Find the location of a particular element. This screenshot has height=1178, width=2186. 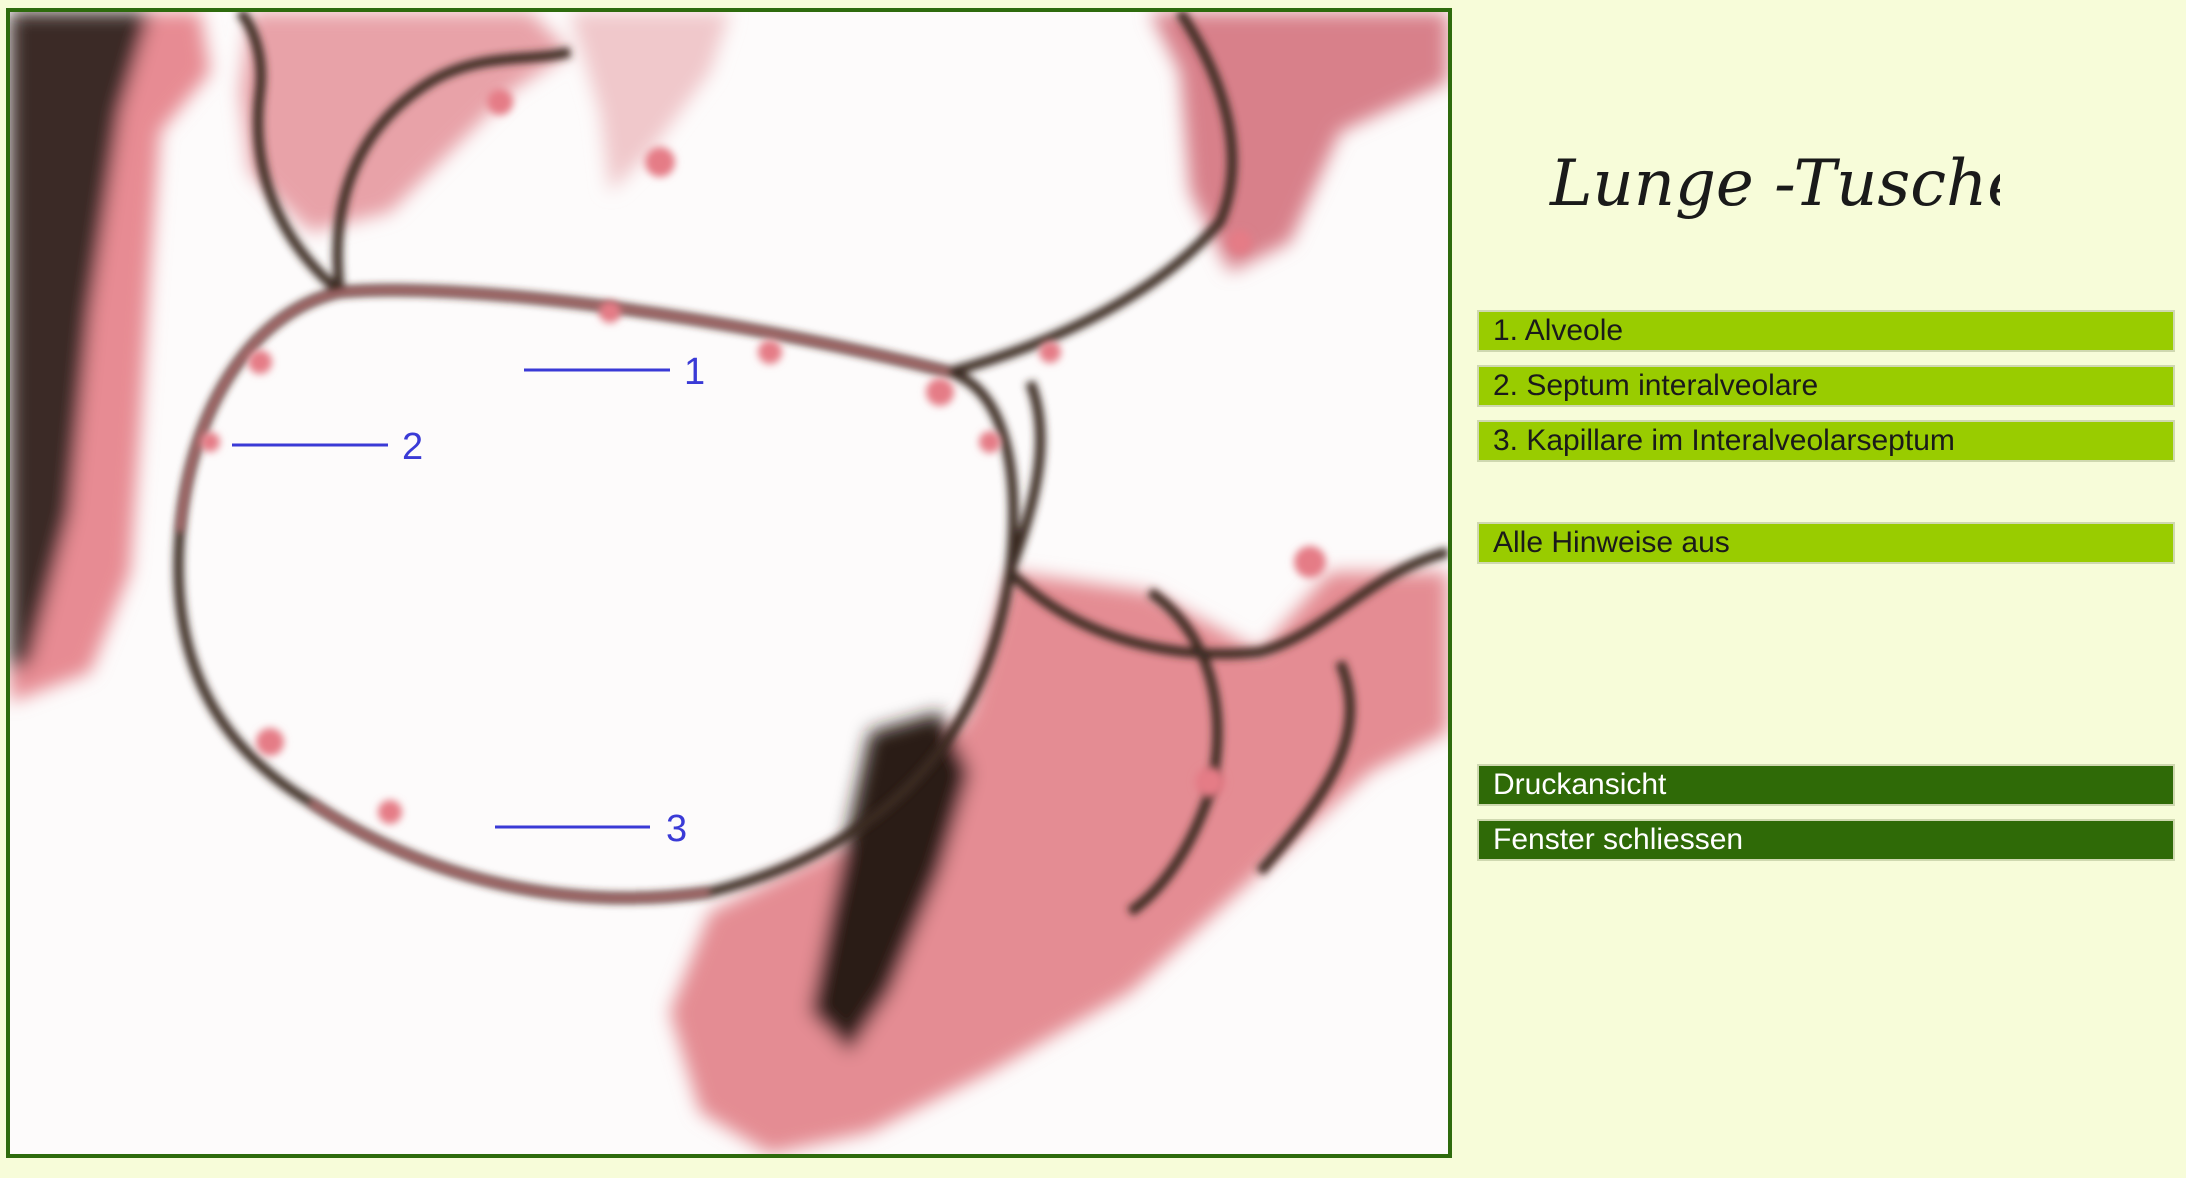

handwritten-title: Lunge -Tusche is located at coordinates (1787, 184).